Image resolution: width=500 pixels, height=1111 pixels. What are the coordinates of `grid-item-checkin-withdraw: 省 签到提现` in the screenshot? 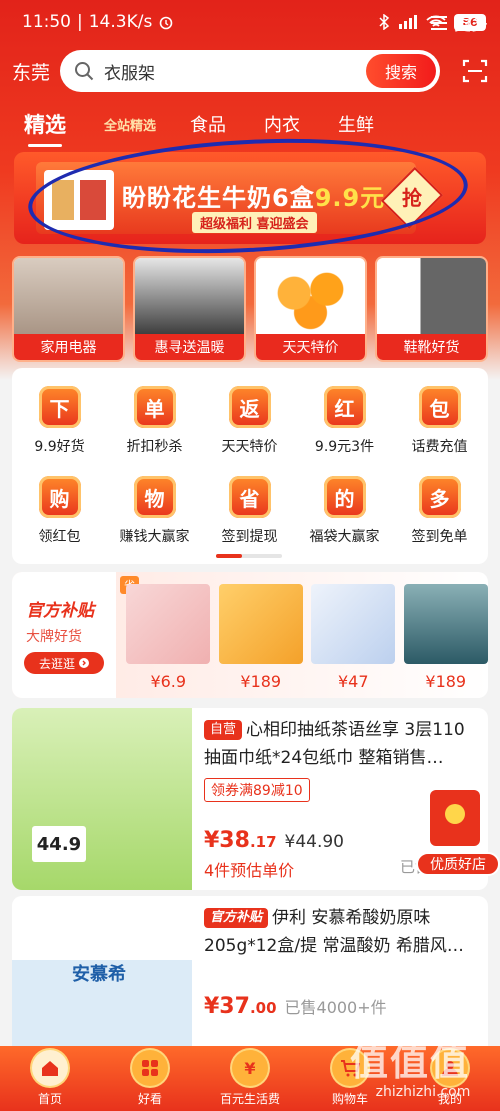 It's located at (249, 511).